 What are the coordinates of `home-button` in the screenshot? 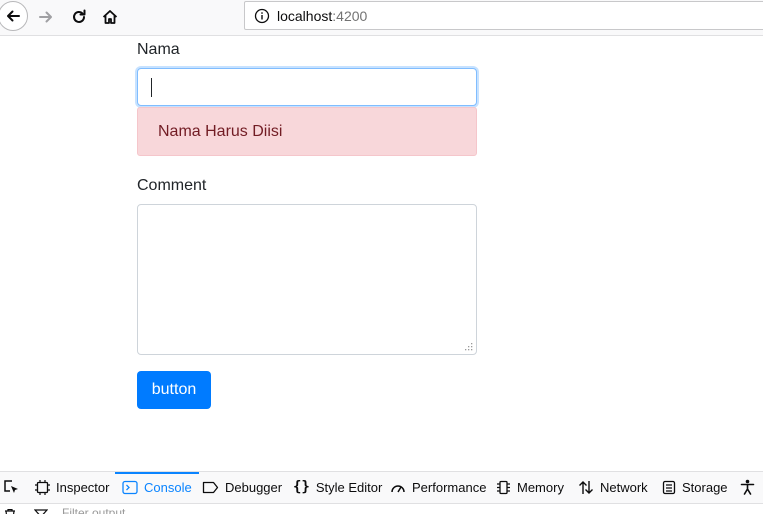 It's located at (110, 17).